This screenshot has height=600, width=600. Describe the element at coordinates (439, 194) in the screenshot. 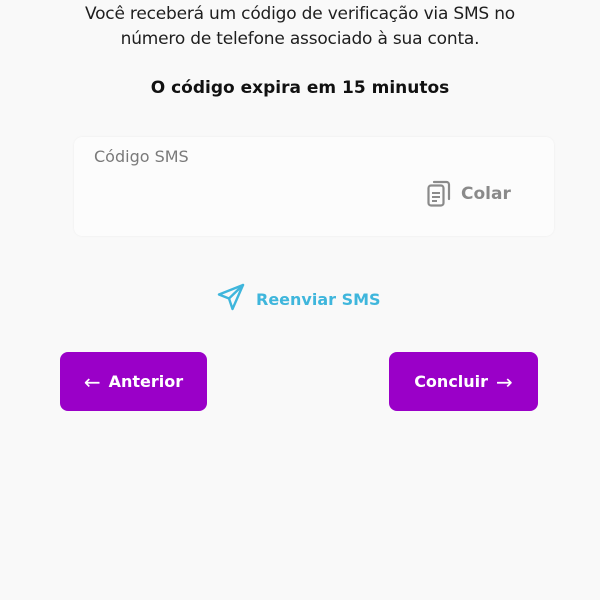

I see `clipboard-icon` at that location.